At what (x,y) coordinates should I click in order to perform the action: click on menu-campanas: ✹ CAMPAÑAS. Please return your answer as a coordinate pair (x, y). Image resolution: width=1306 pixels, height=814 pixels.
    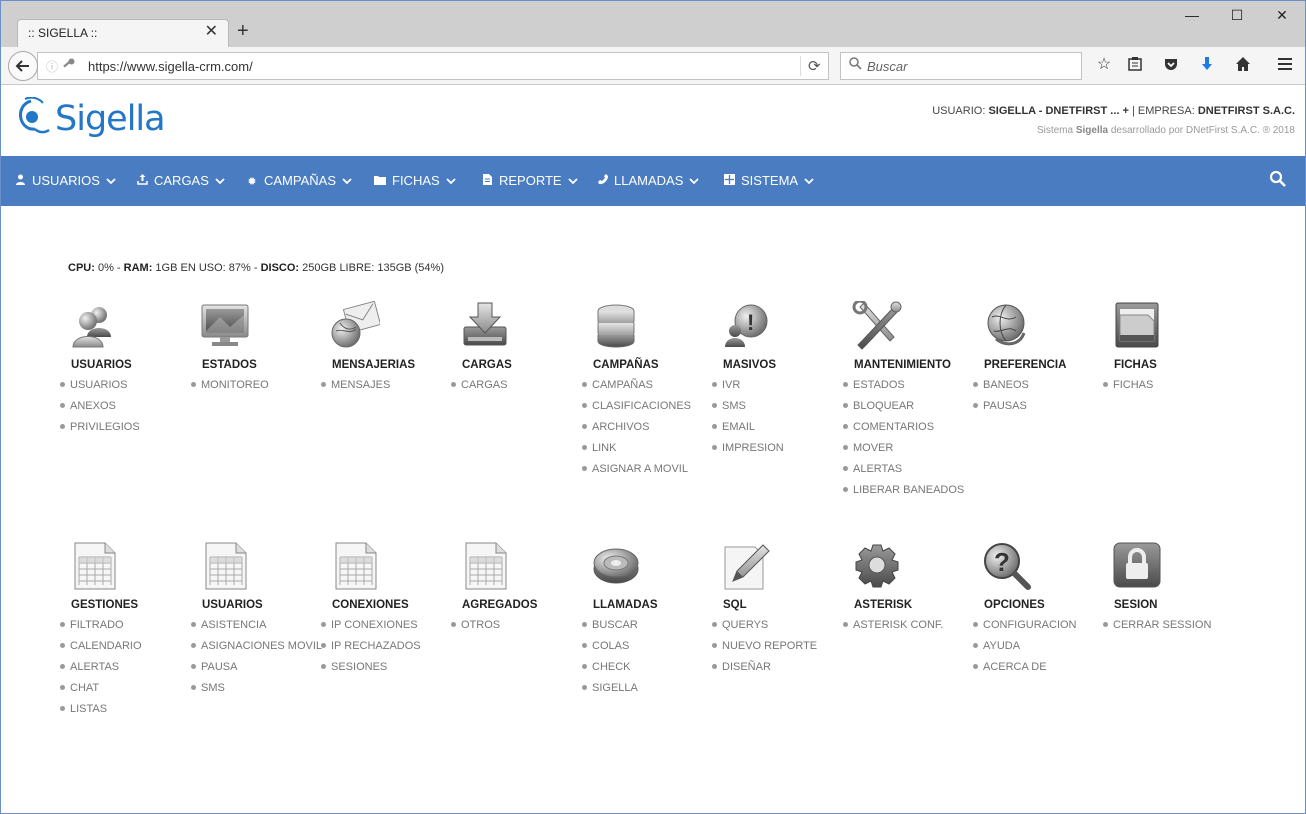
    Looking at the image, I should click on (299, 181).